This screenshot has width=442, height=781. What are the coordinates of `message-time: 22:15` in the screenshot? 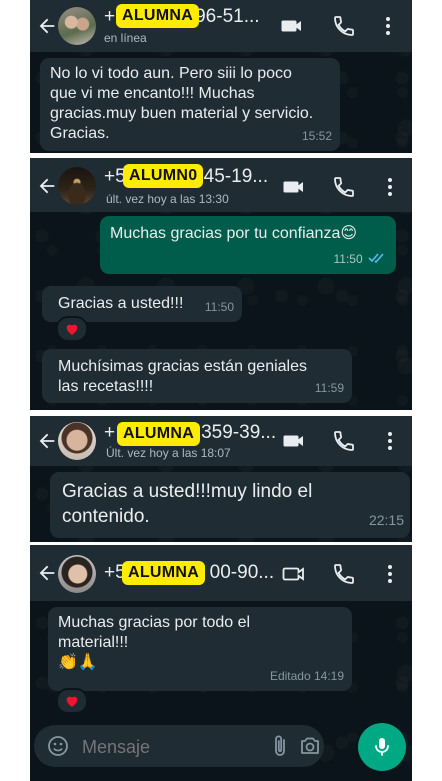 It's located at (386, 520).